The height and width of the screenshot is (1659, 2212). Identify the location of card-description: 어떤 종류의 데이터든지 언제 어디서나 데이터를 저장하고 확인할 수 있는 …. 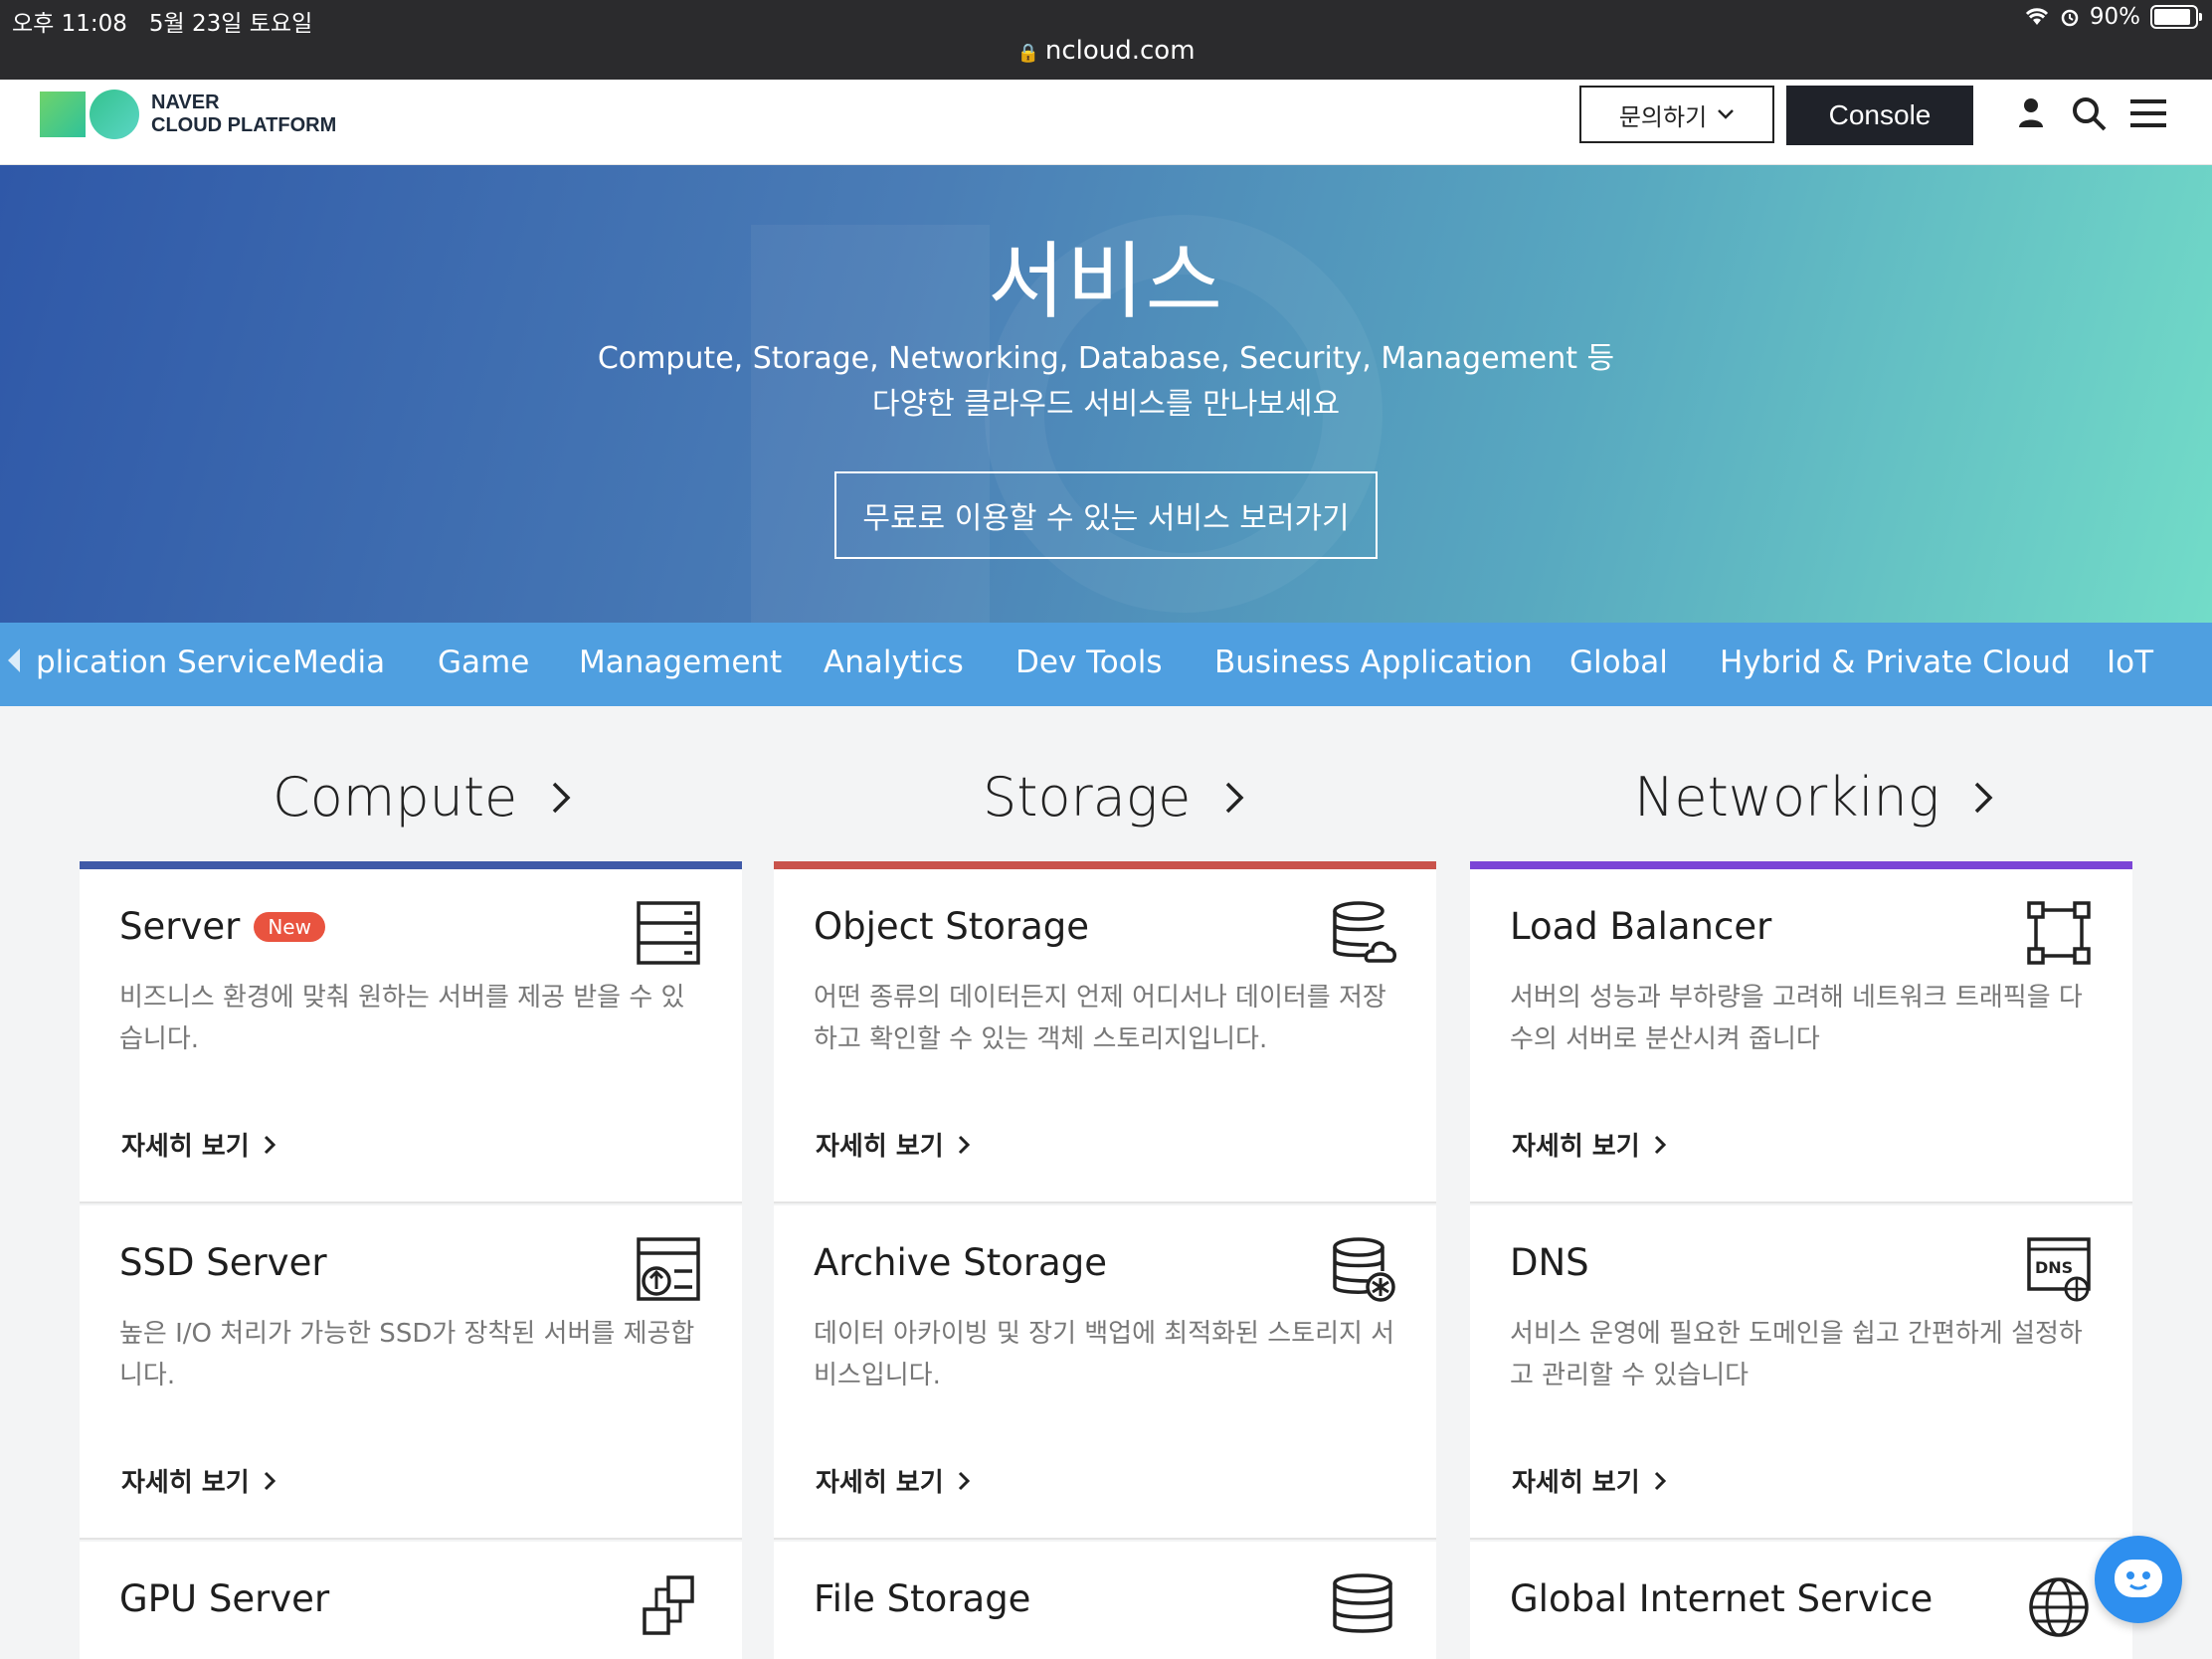
(1100, 1018).